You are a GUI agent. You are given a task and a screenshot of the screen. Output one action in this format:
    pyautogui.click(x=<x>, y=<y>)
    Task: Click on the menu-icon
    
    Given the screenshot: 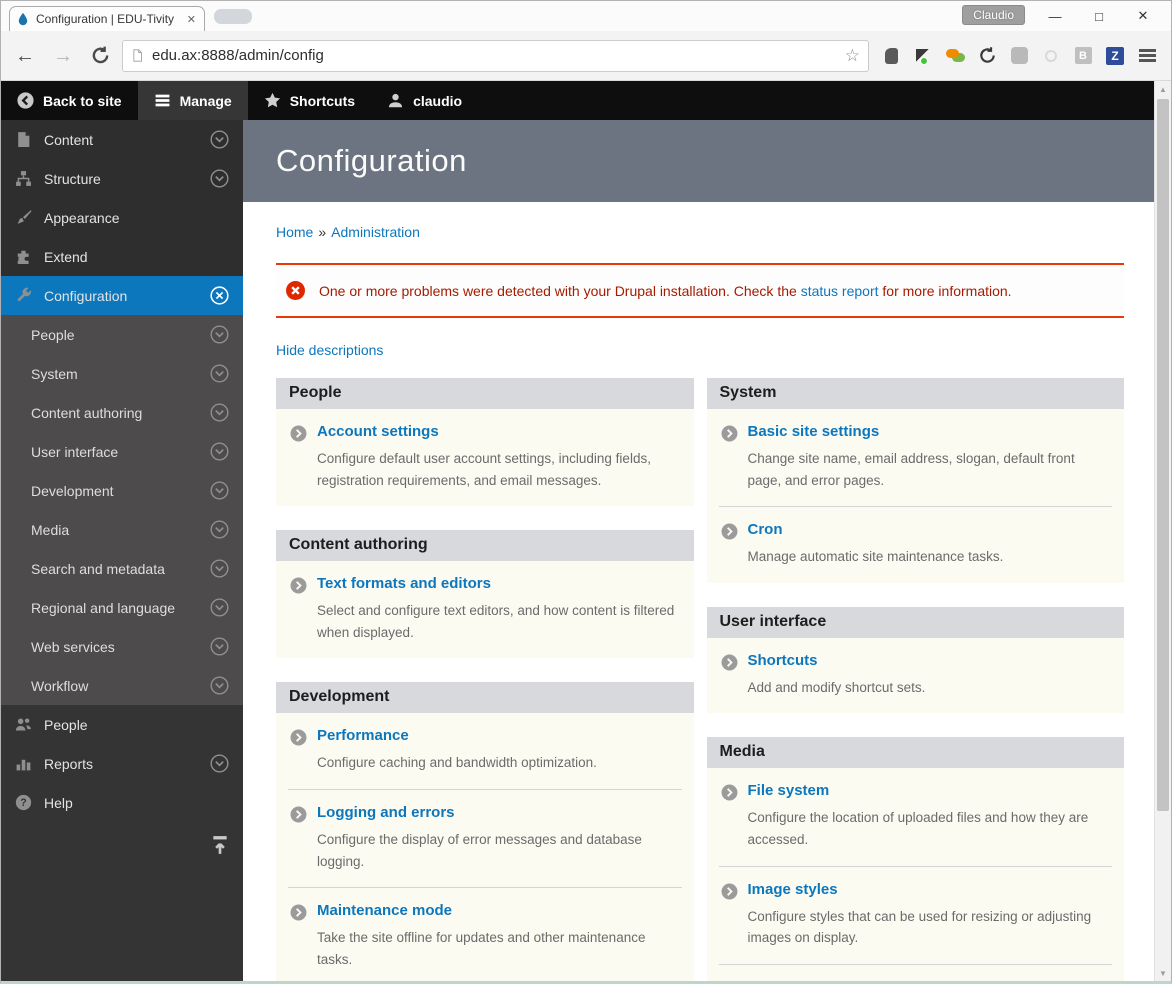 What is the action you would take?
    pyautogui.click(x=162, y=100)
    